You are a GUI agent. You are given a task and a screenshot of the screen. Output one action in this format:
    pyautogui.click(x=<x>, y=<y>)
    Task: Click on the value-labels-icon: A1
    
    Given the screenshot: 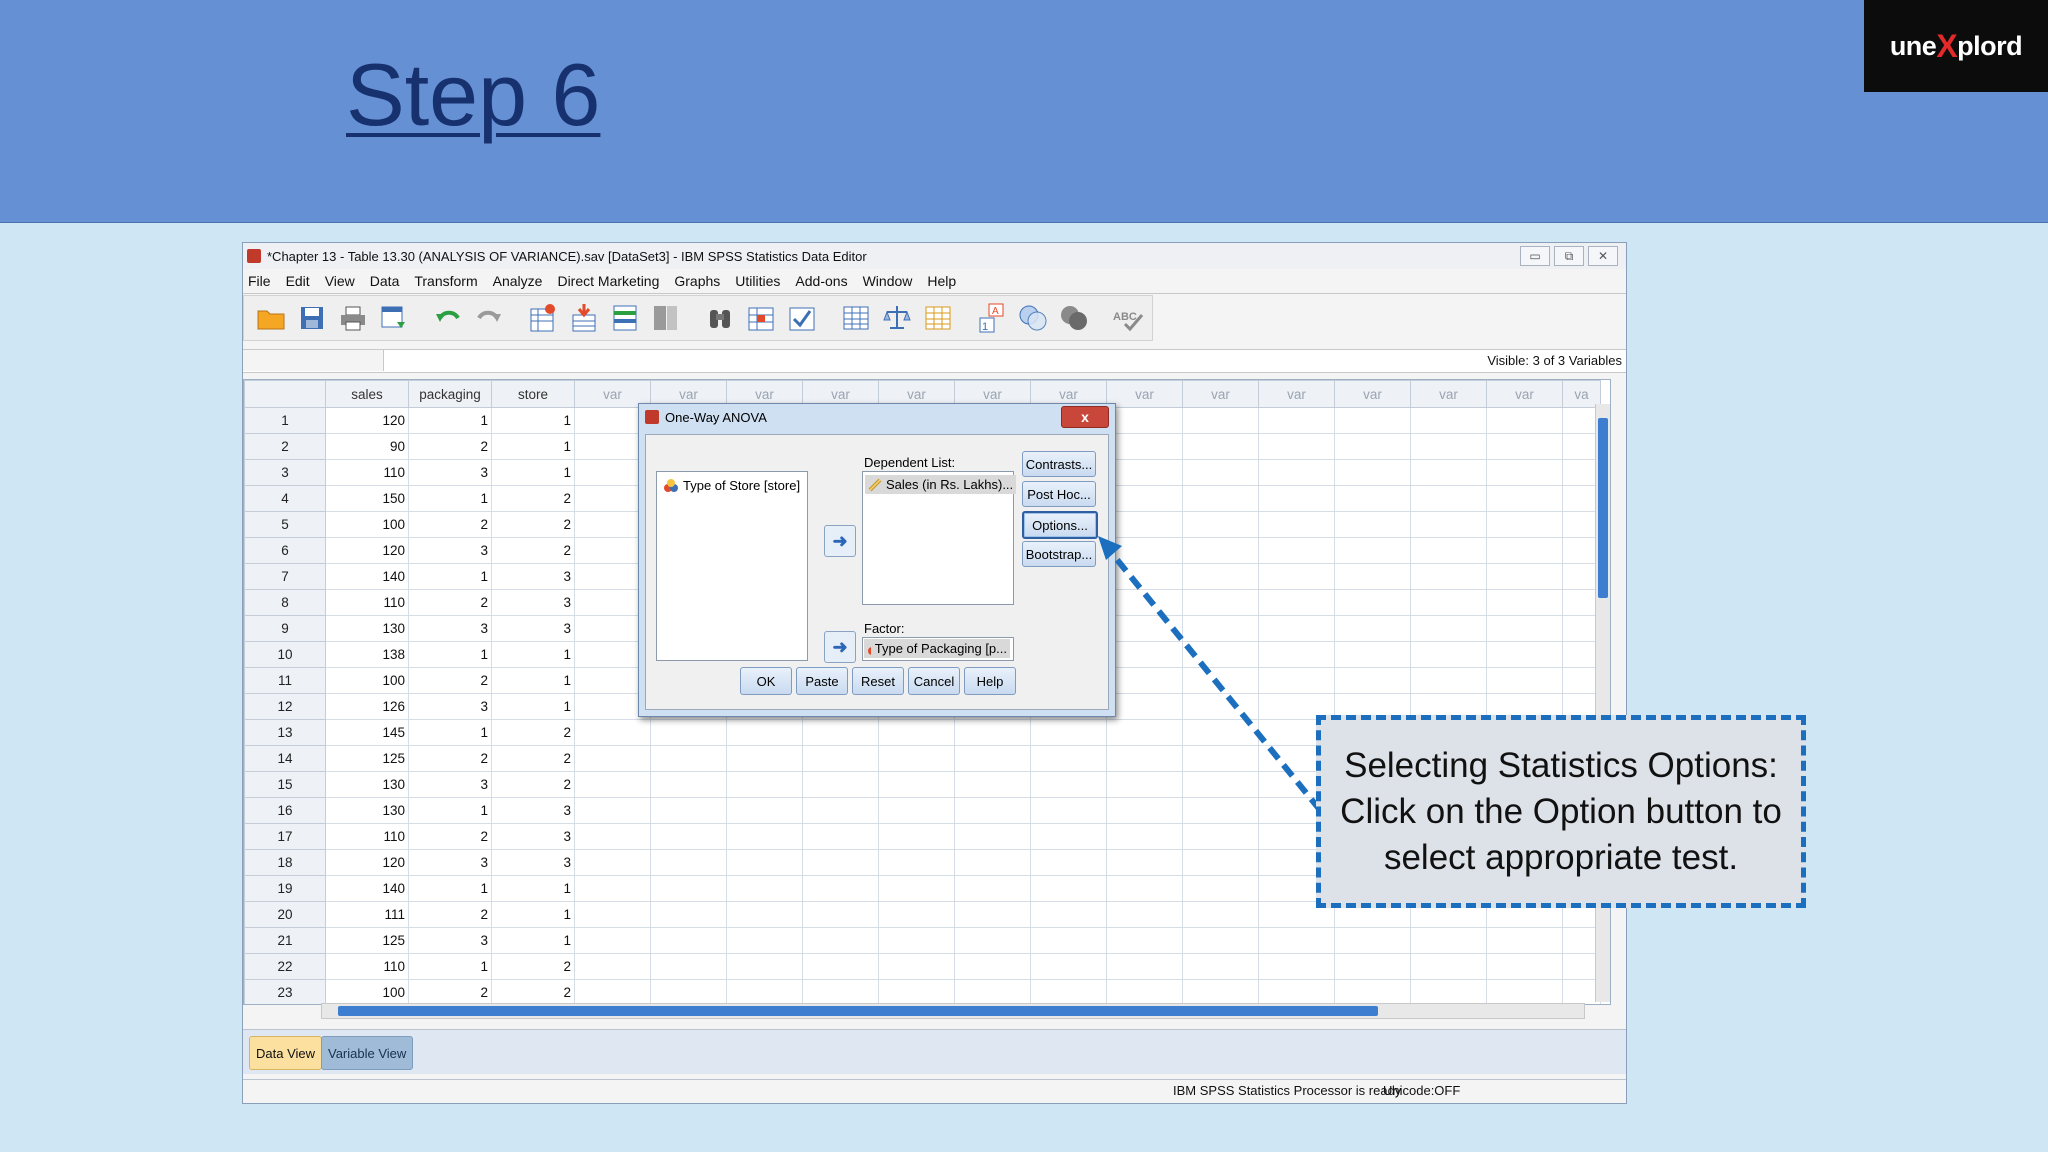 What is the action you would take?
    pyautogui.click(x=992, y=318)
    